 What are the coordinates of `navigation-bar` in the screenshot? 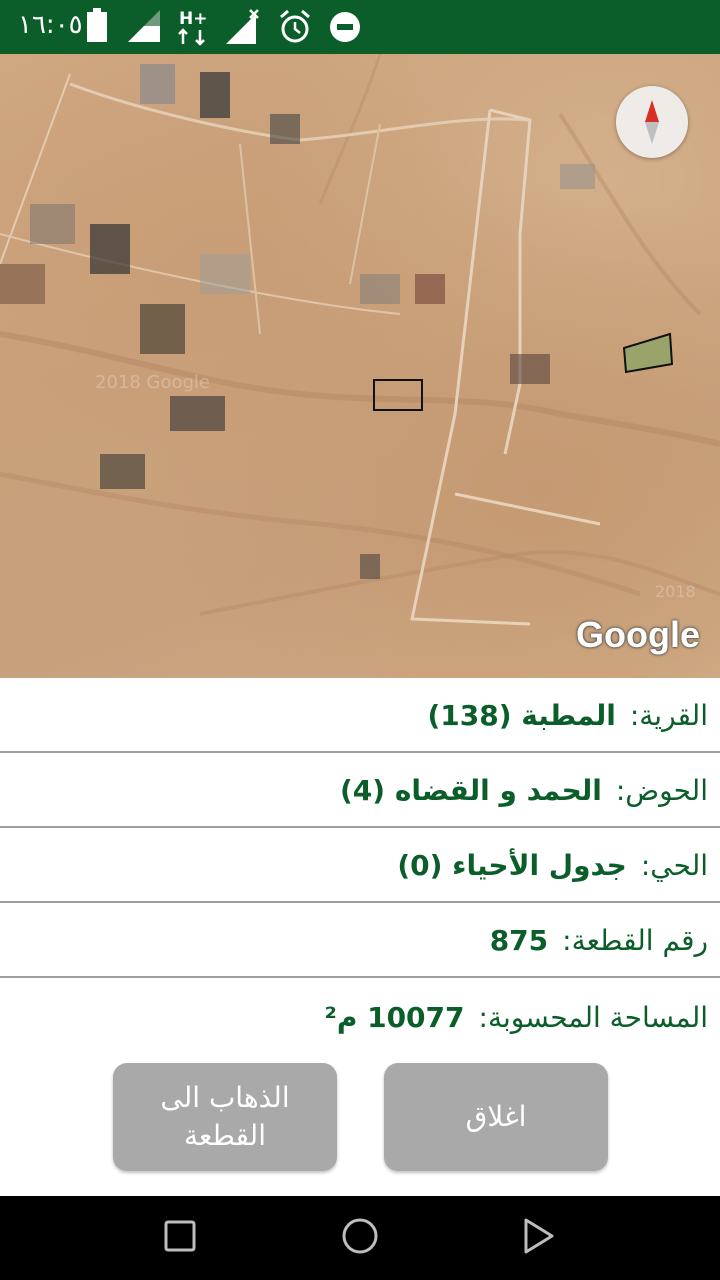 It's located at (360, 1238).